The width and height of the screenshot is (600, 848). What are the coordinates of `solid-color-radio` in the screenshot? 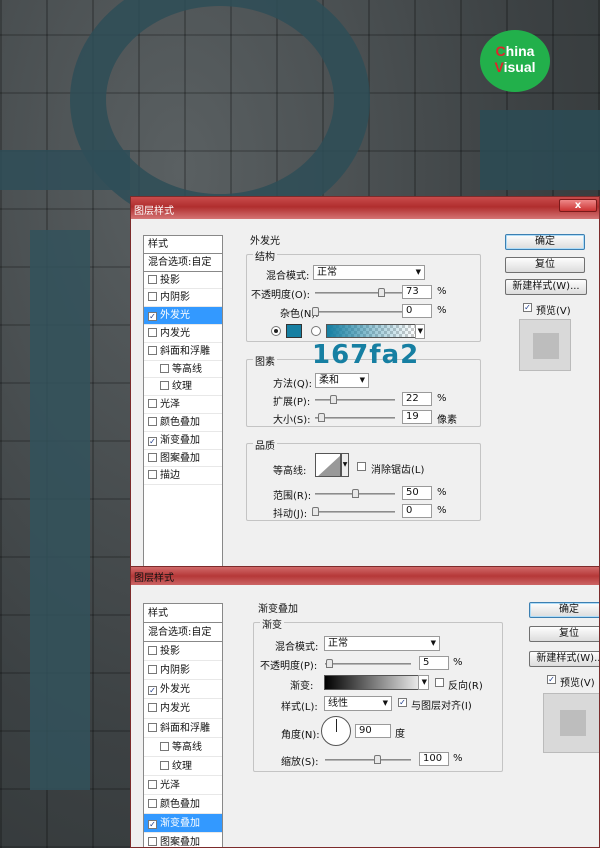 It's located at (276, 331).